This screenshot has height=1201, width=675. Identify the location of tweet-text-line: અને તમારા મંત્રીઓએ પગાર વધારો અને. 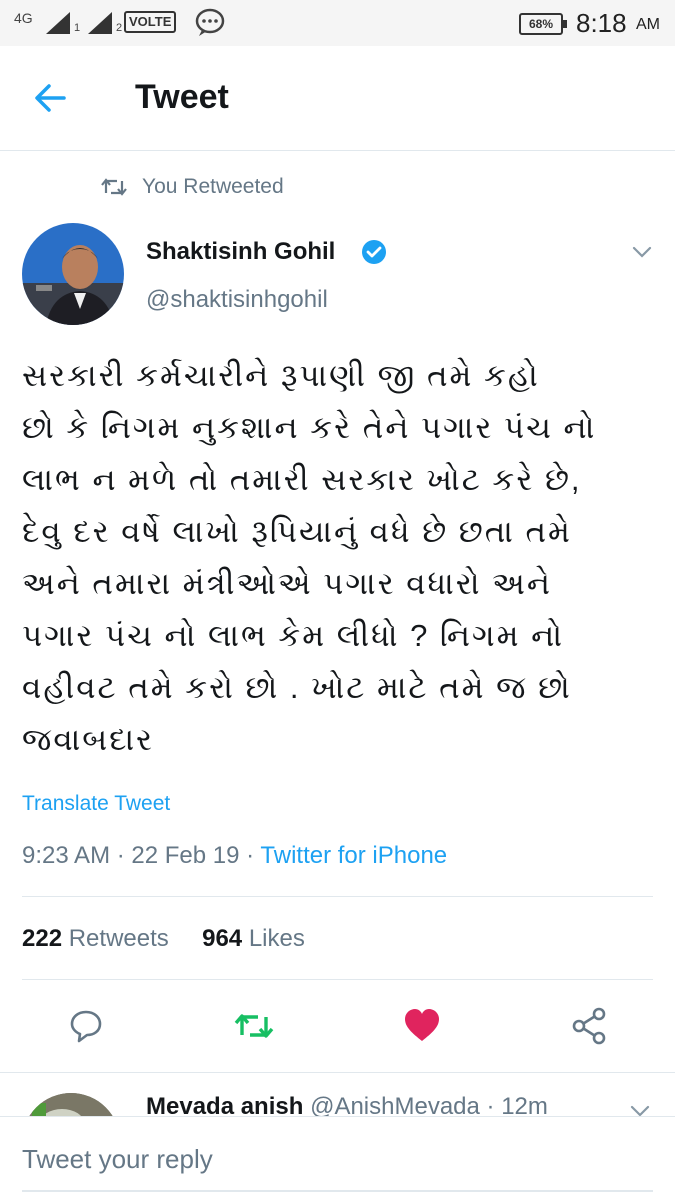
(287, 583).